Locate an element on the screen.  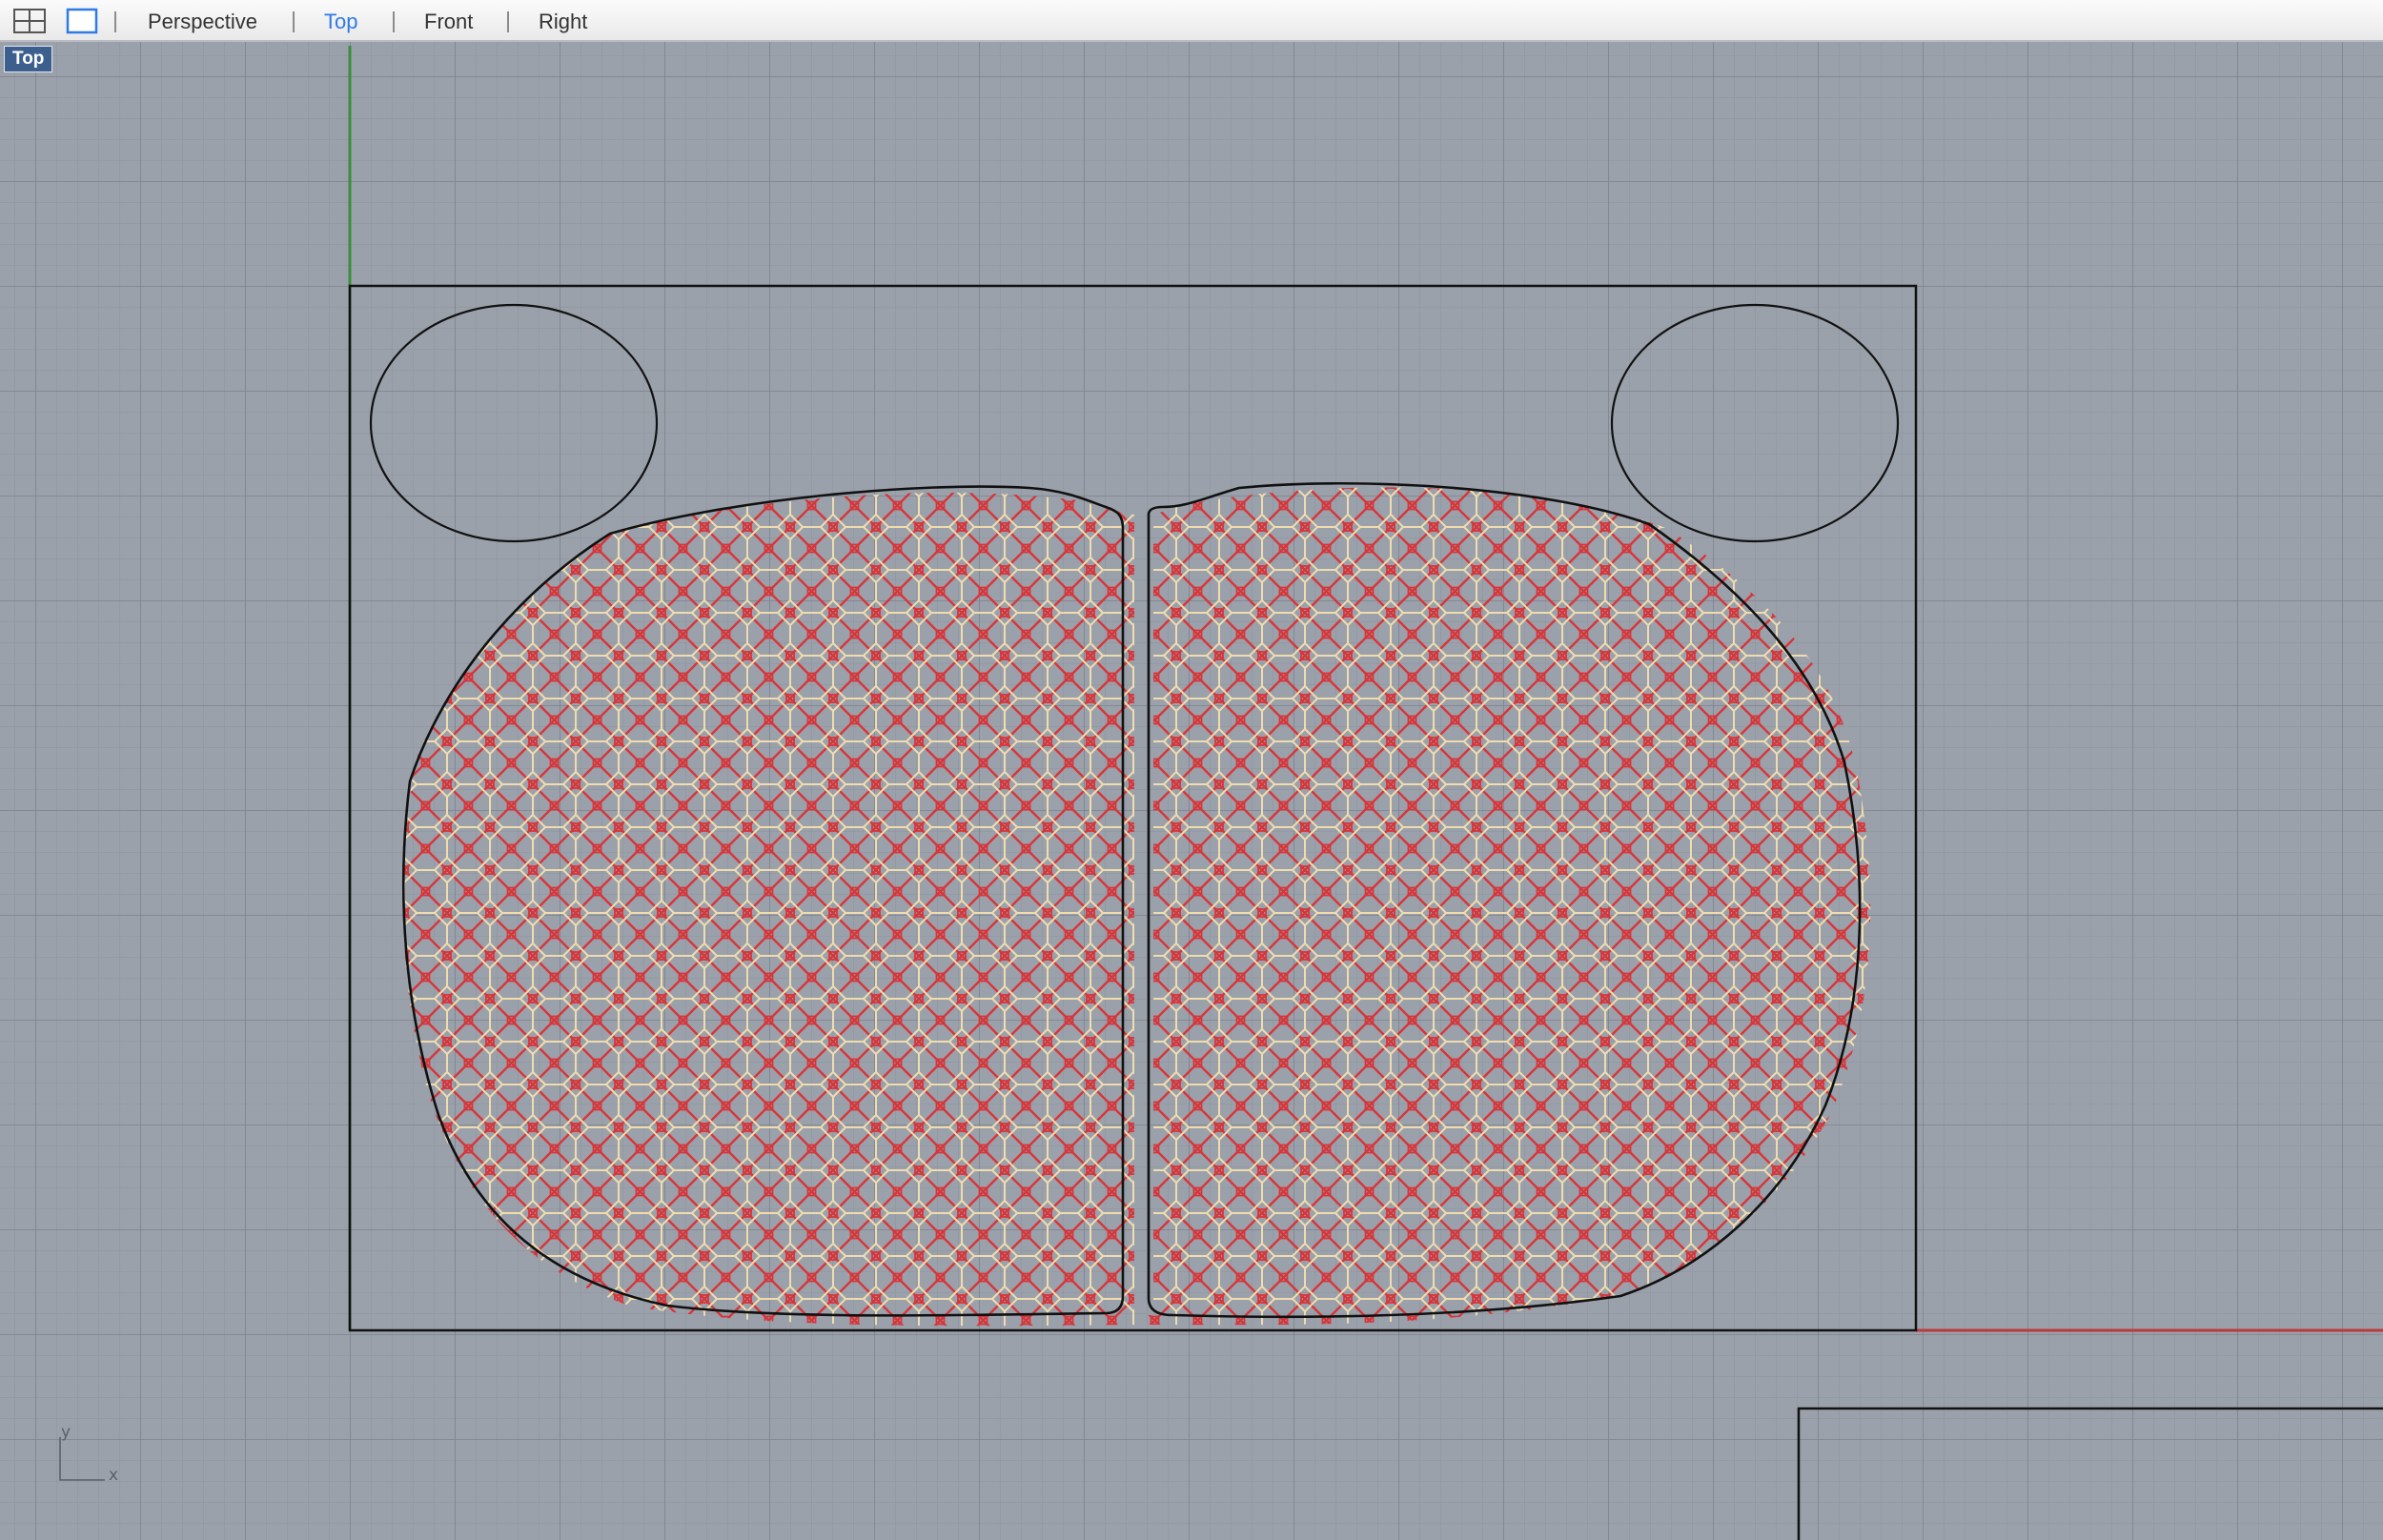
viewport-title-label: Top is located at coordinates (29, 59).